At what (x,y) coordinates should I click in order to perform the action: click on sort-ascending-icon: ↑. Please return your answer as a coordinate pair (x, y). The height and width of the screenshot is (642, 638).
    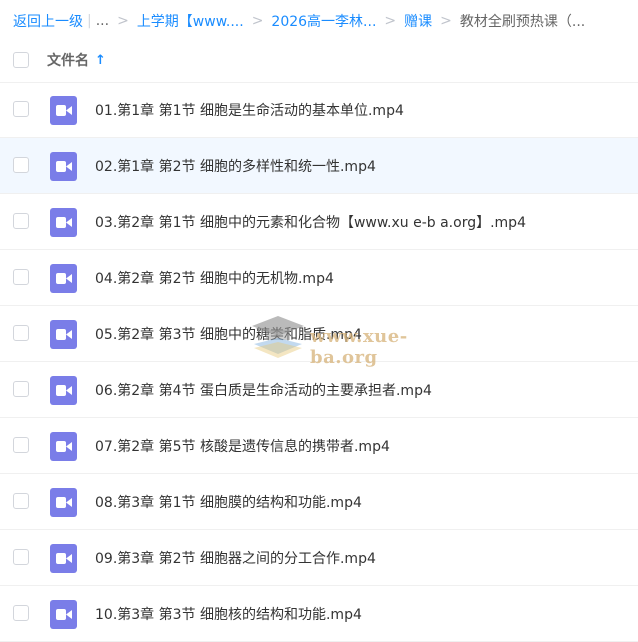
    Looking at the image, I should click on (100, 60).